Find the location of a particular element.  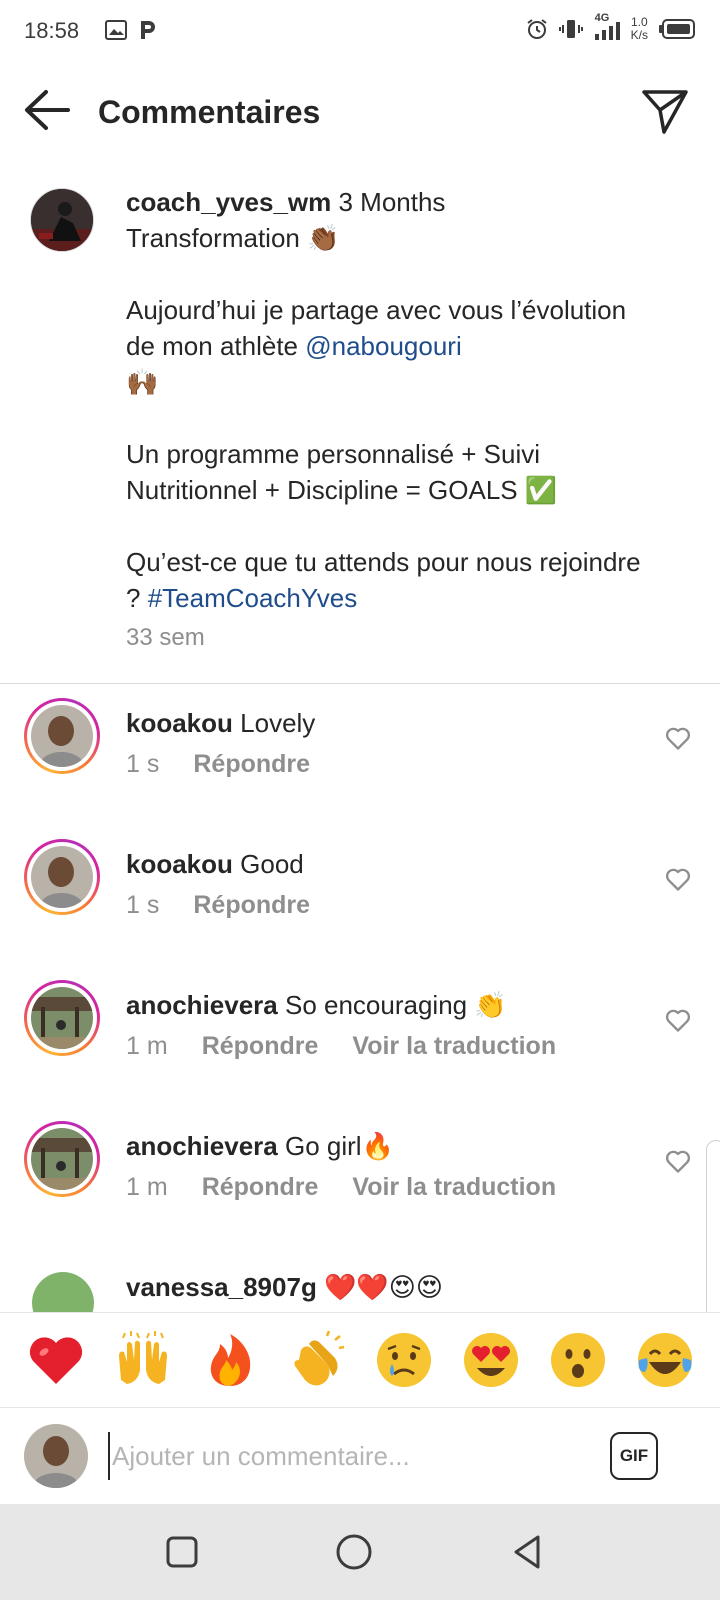

clapping-hands-emoji is located at coordinates (317, 1360).